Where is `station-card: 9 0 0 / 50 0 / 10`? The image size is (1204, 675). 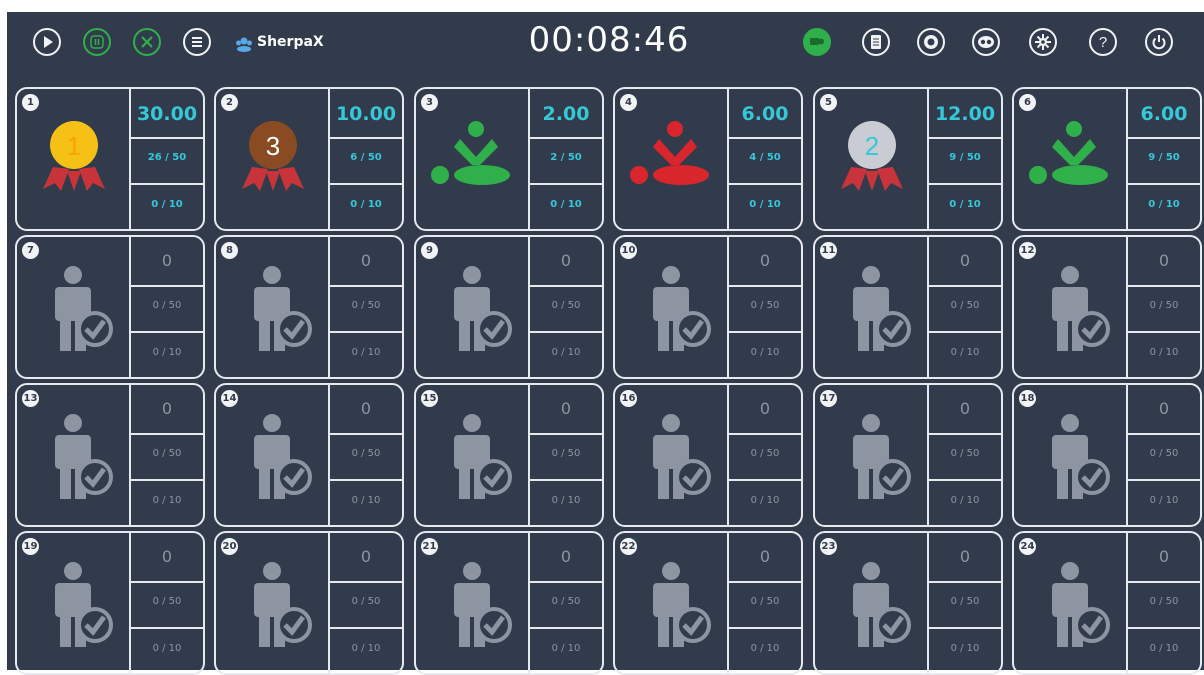
station-card: 9 0 0 / 50 0 / 10 is located at coordinates (509, 307).